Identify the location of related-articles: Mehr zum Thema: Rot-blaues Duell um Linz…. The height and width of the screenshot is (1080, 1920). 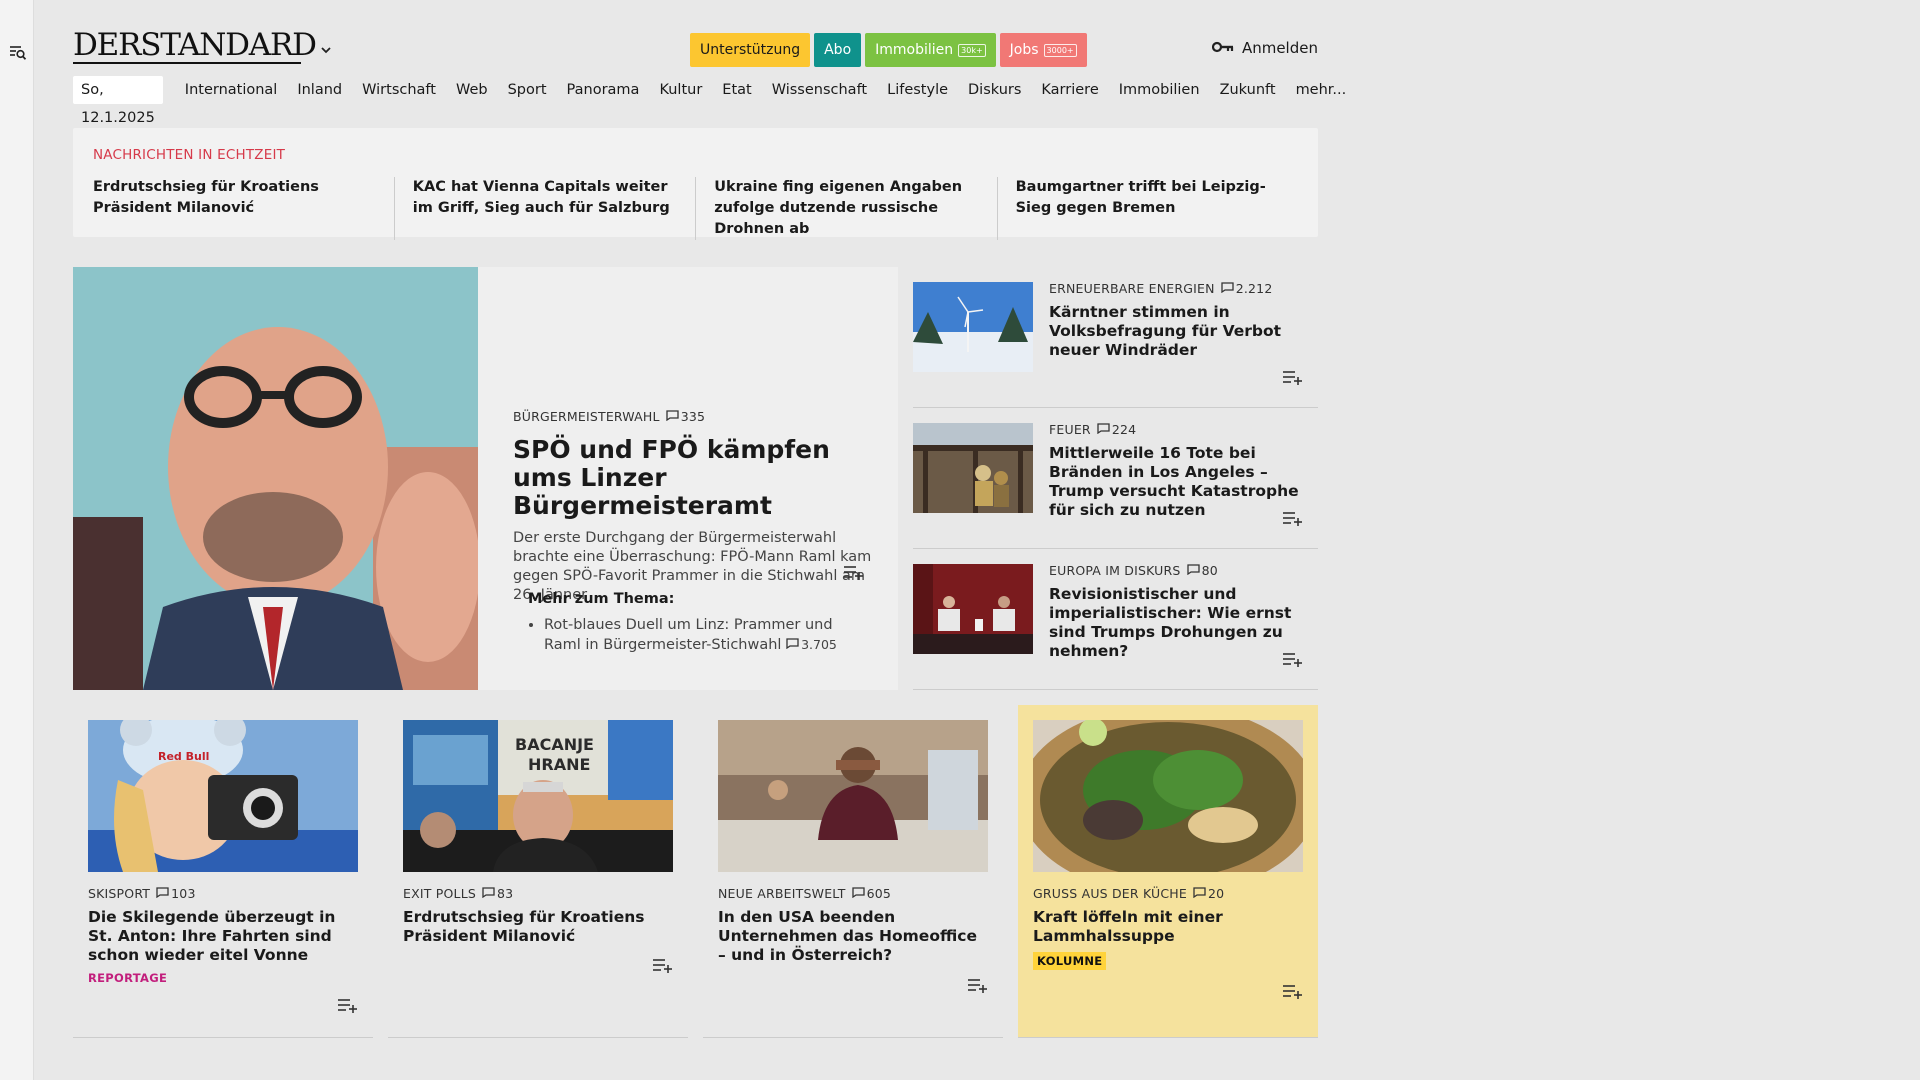
(700, 623).